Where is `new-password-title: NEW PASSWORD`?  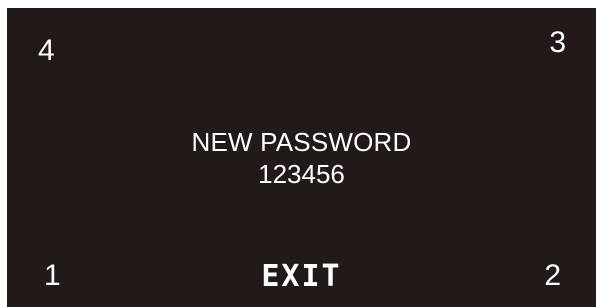 new-password-title: NEW PASSWORD is located at coordinates (301, 142).